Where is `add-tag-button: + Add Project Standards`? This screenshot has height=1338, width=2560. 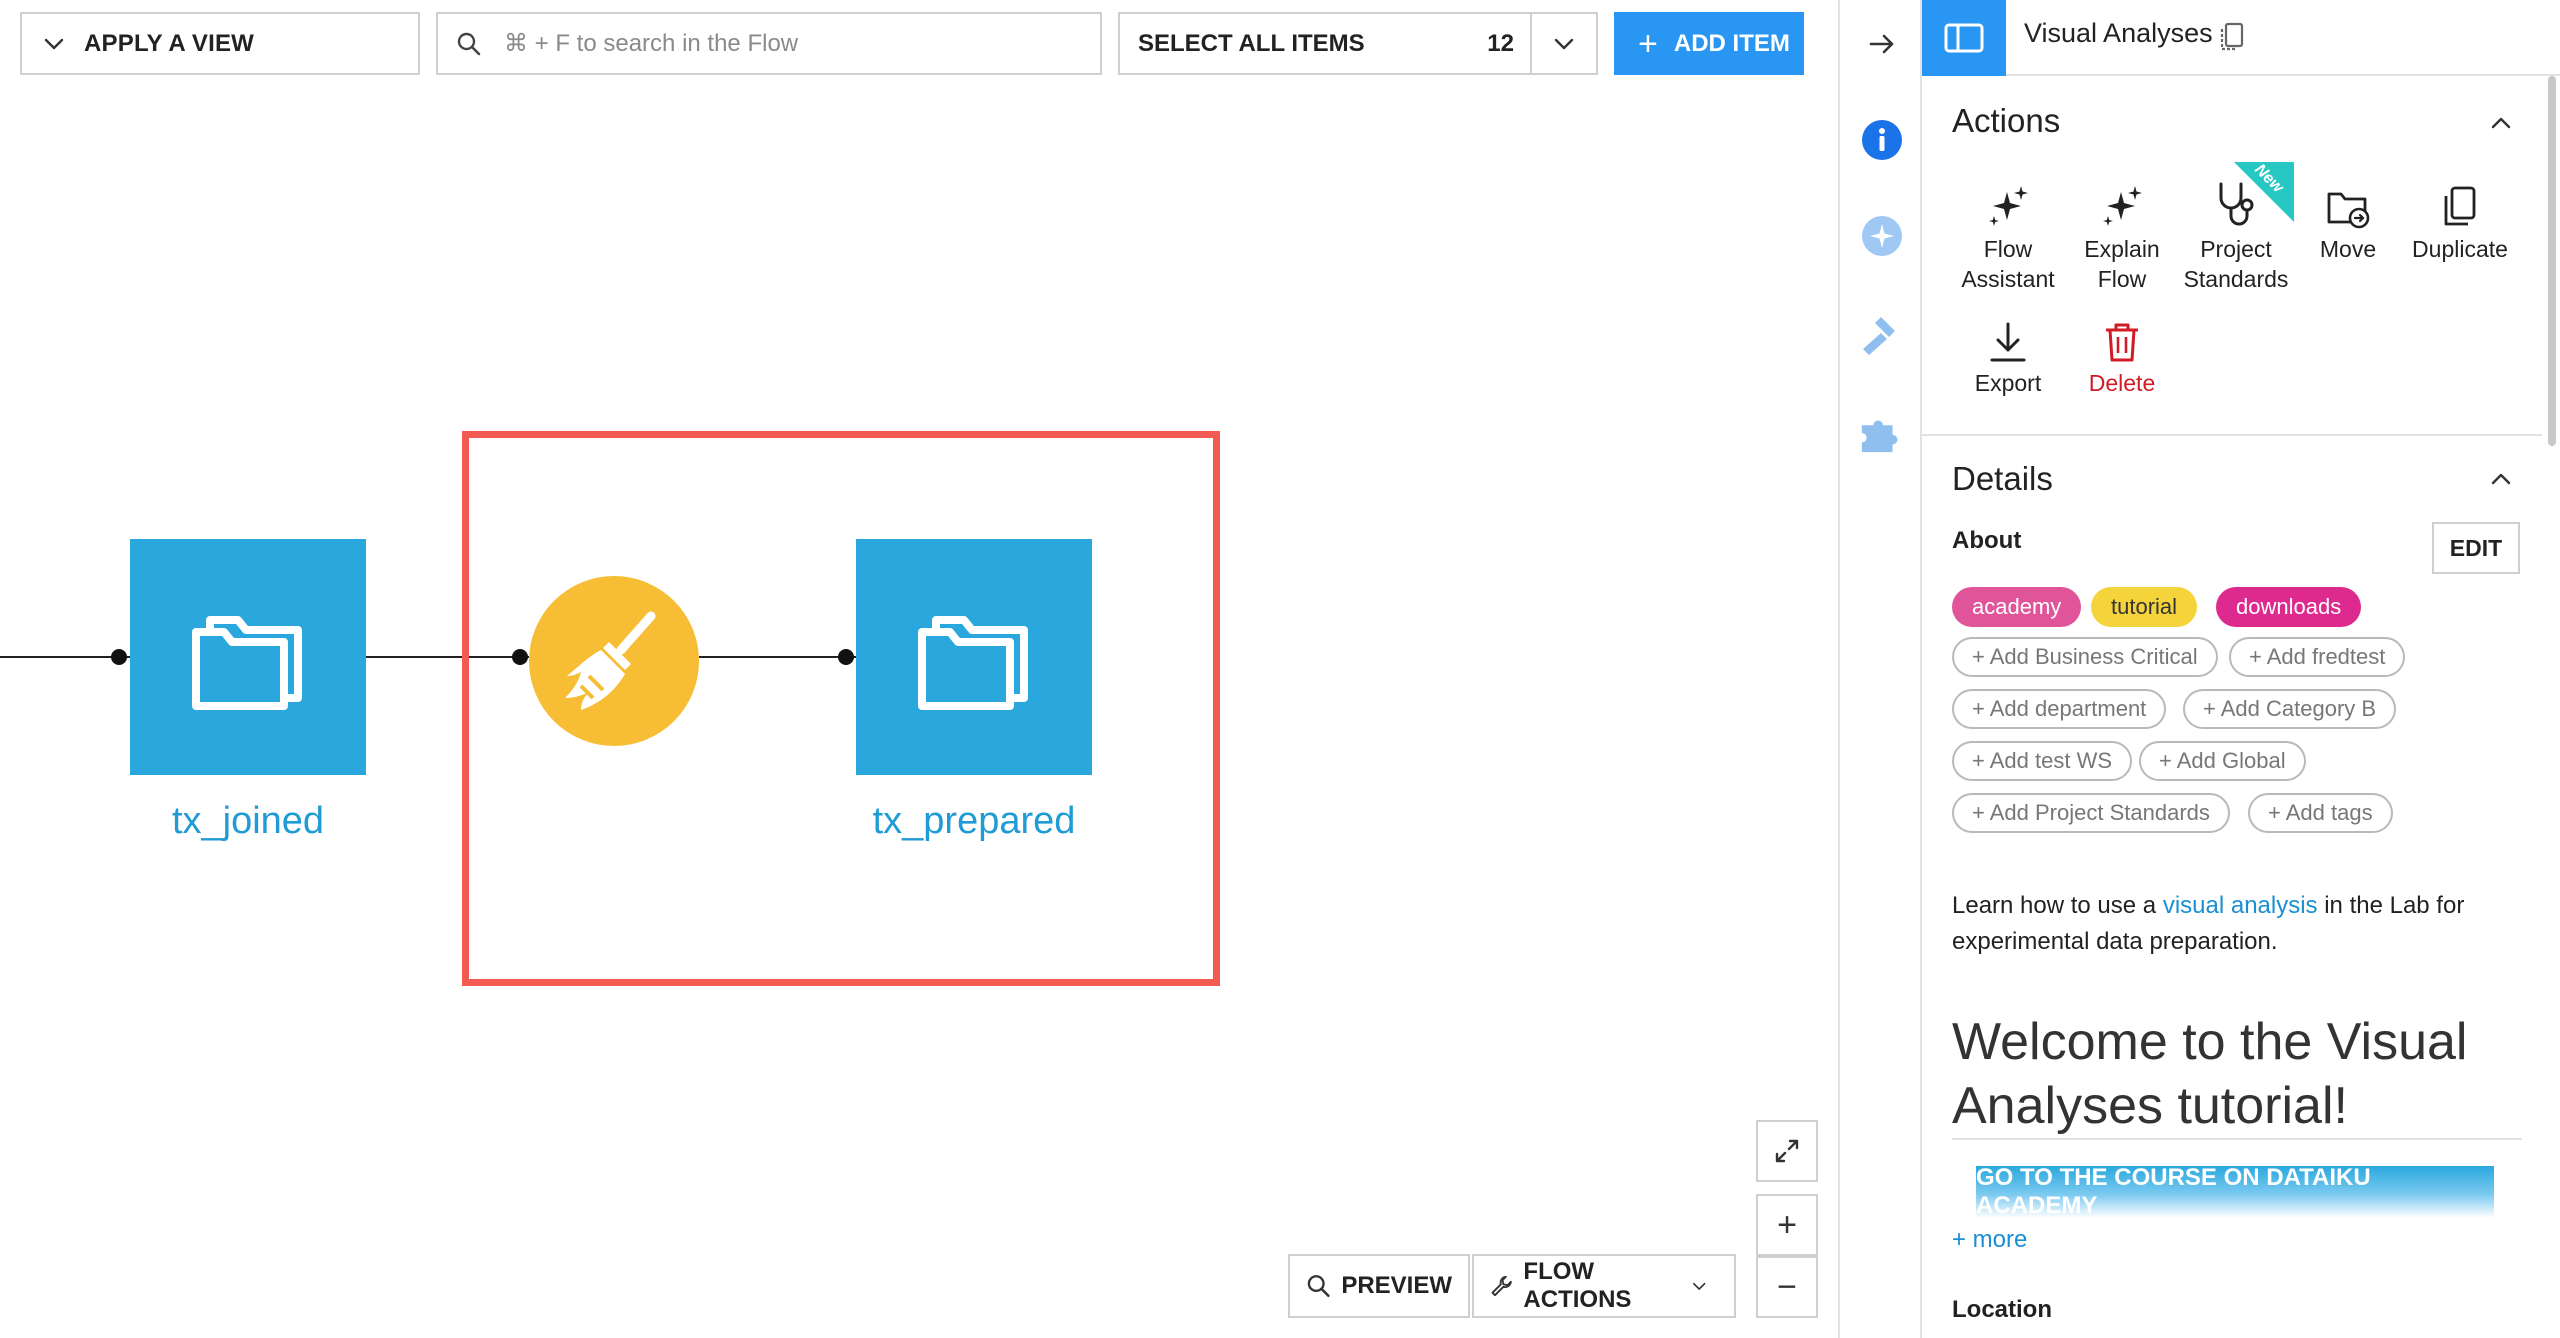
add-tag-button: + Add Project Standards is located at coordinates (2091, 813).